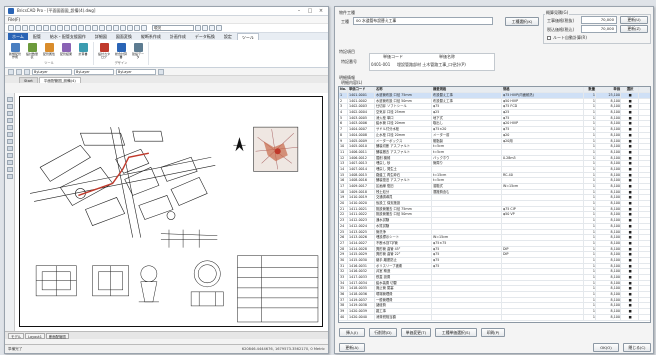  I want to click on snap-icon, so click(161, 71).